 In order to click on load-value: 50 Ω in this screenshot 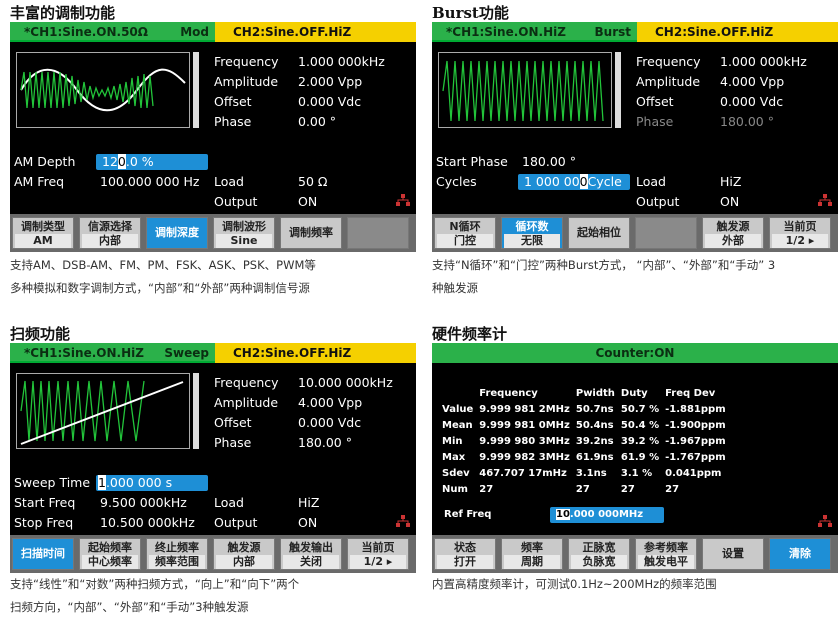, I will do `click(313, 181)`.